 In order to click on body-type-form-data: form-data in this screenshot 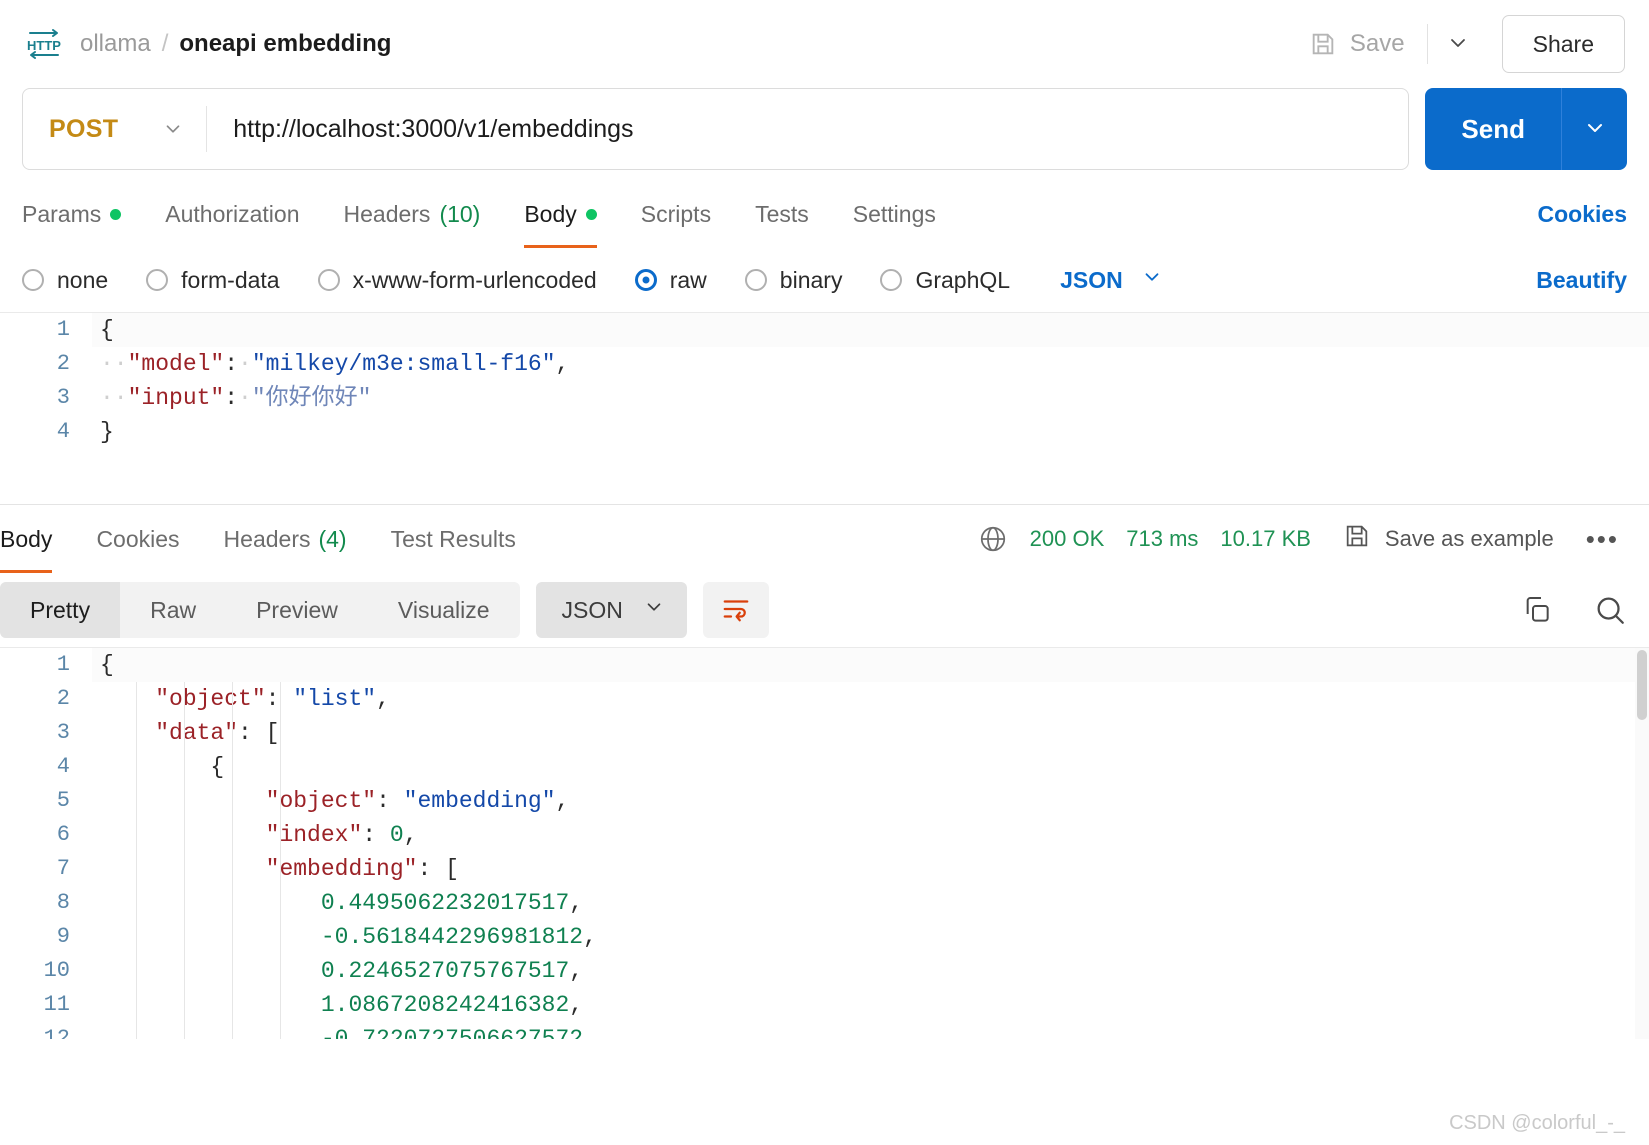, I will do `click(213, 280)`.